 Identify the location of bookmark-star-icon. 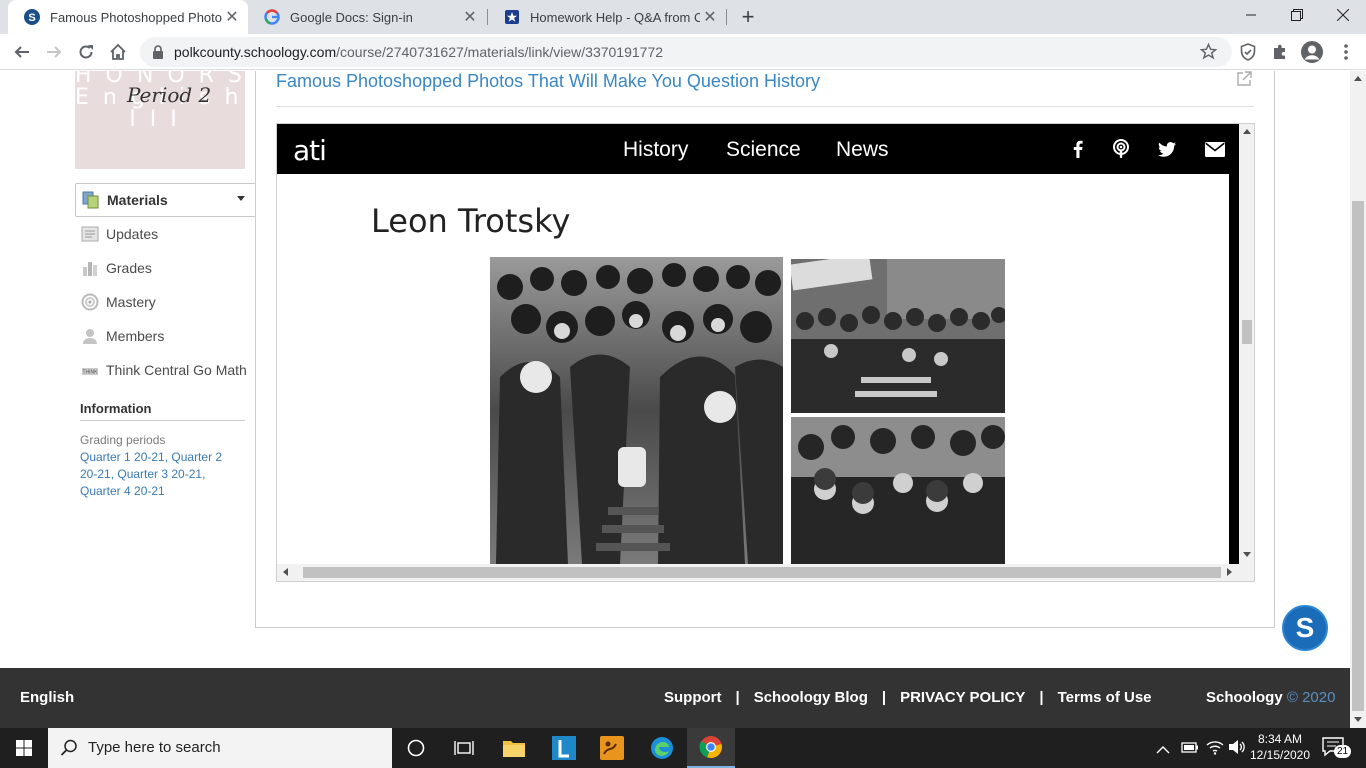
(1208, 53).